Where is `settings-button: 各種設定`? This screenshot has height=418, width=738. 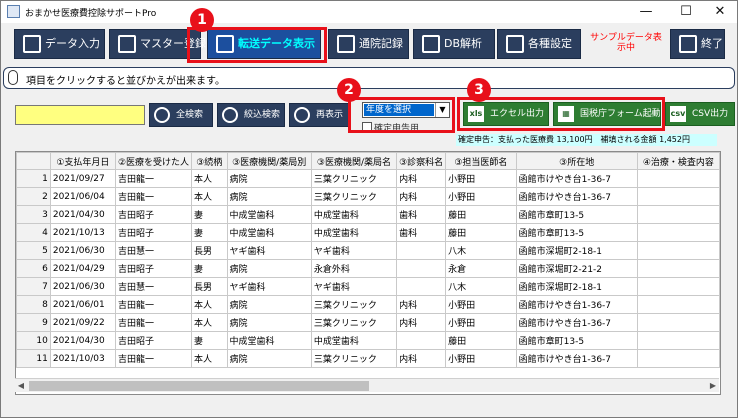
settings-button: 各種設定 is located at coordinates (539, 44).